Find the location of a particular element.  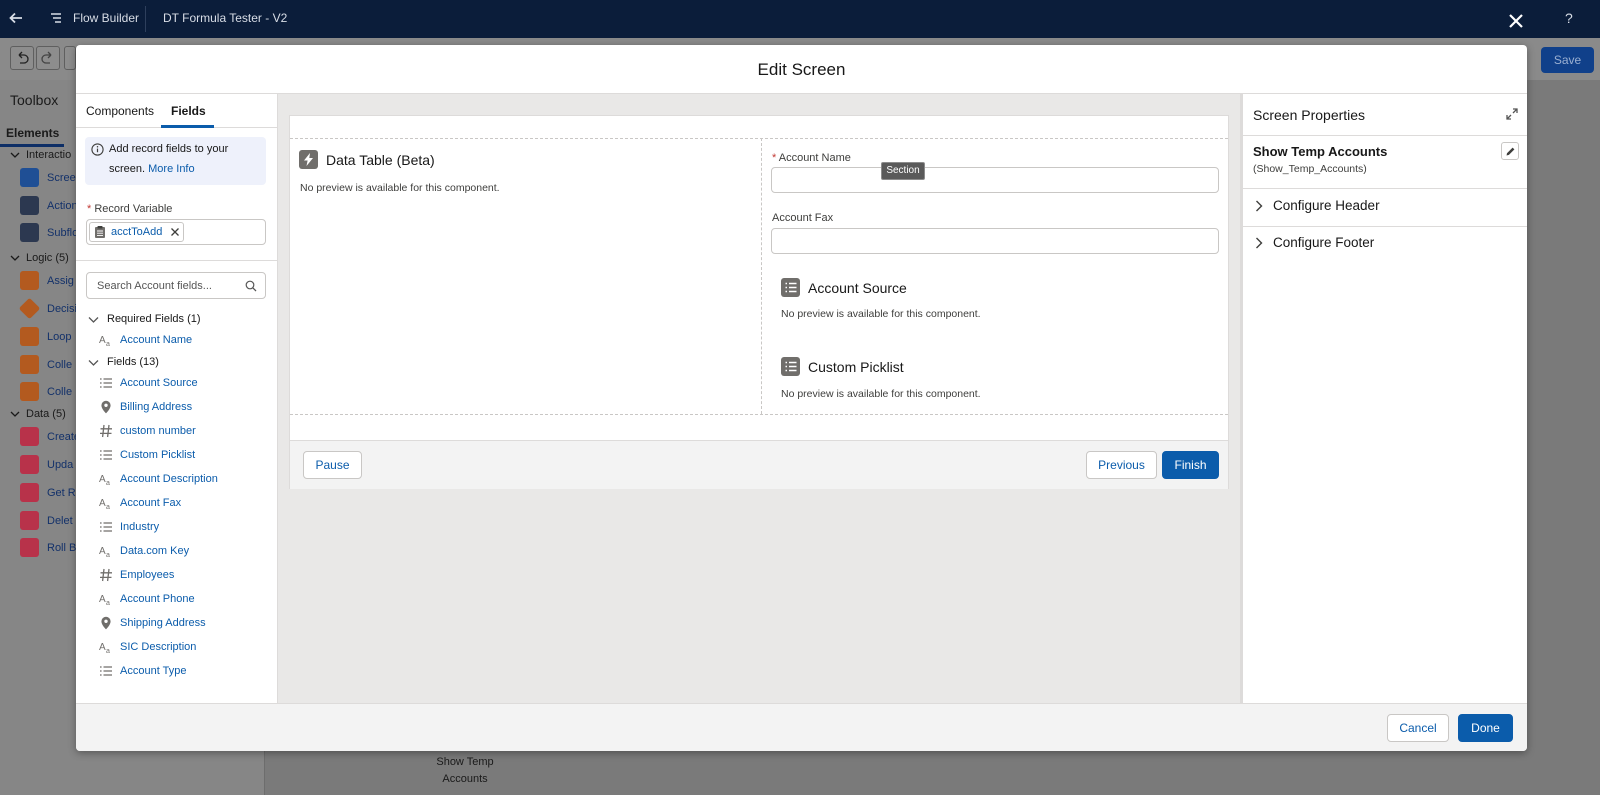

field-item: Custom Picklist is located at coordinates (147, 455).